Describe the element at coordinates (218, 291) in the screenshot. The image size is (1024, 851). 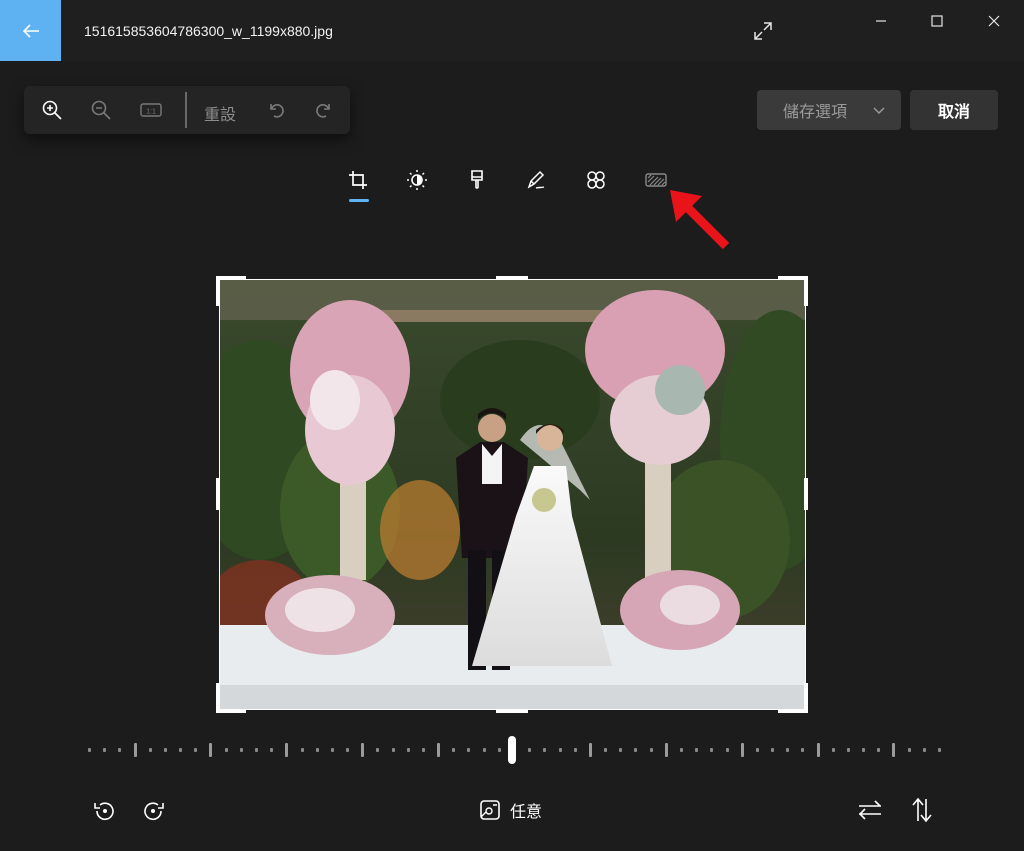
I see `crop-handle-top-left-vertical` at that location.